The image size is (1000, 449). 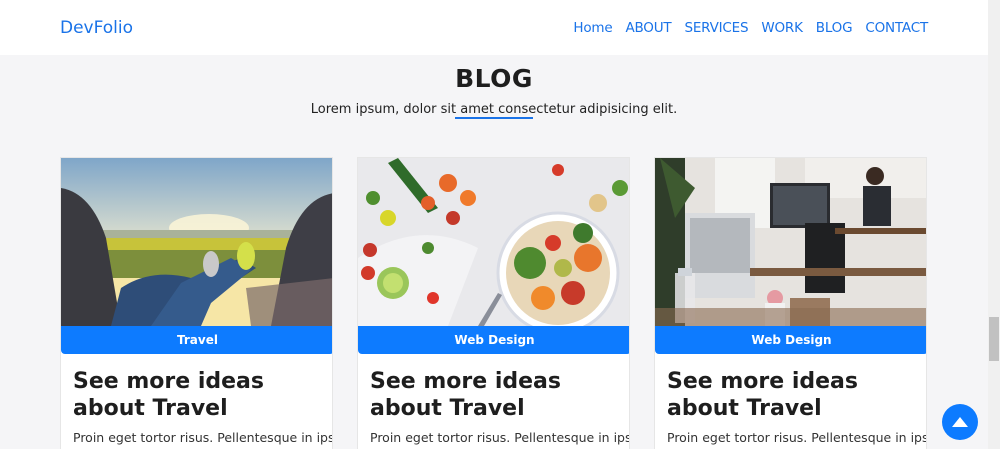 I want to click on nav-link-contact: CONTACT, so click(x=896, y=28).